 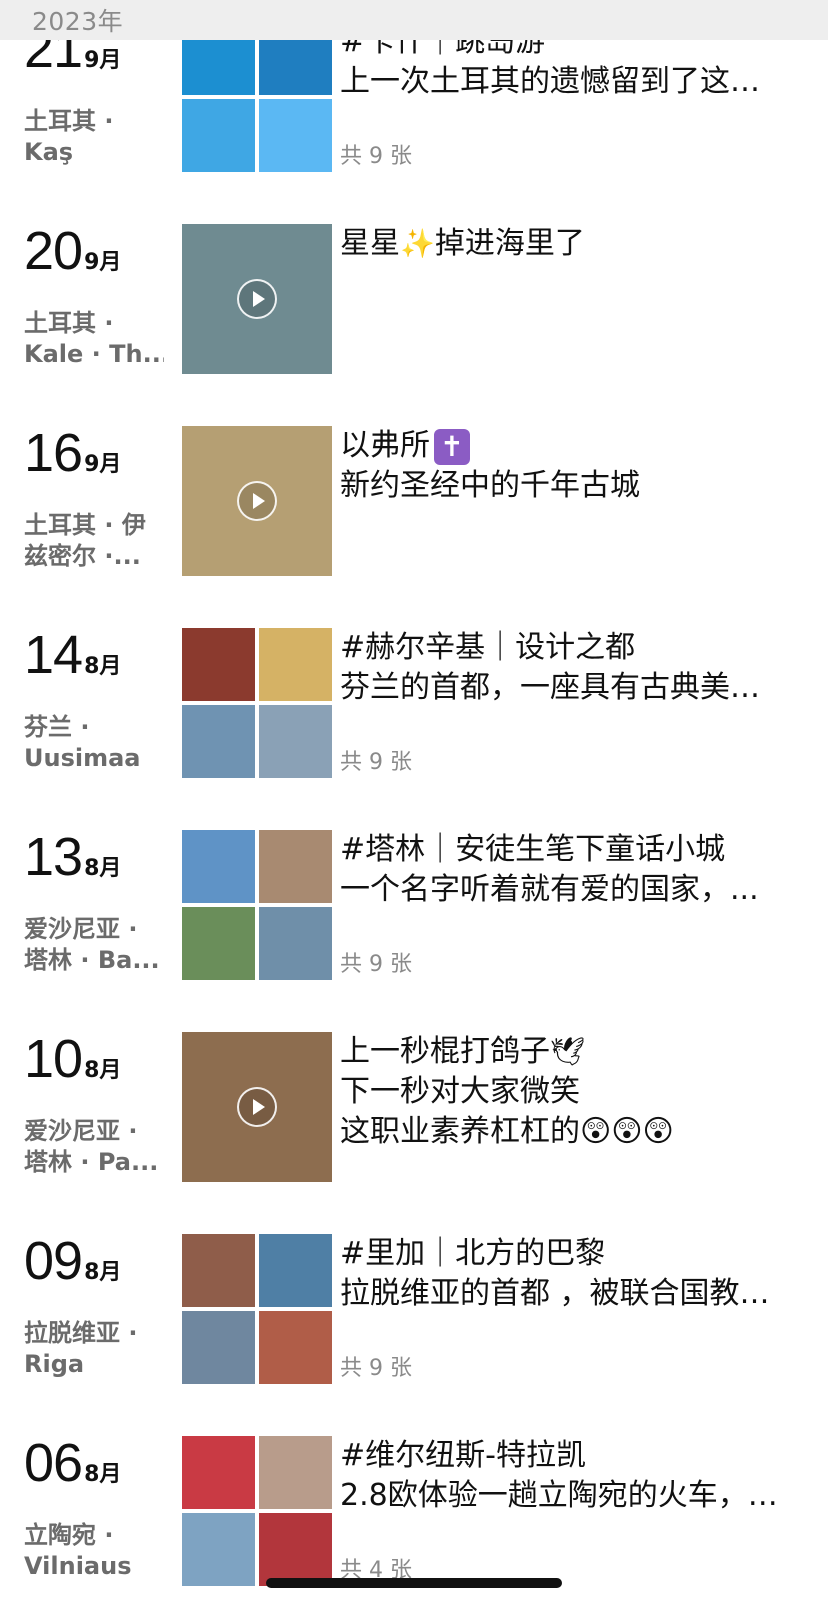 I want to click on entry-date: 068月, so click(x=72, y=1463).